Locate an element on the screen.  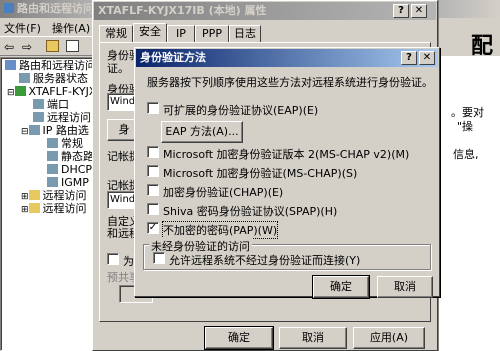
partial-label-8: 为 is located at coordinates (128, 261).